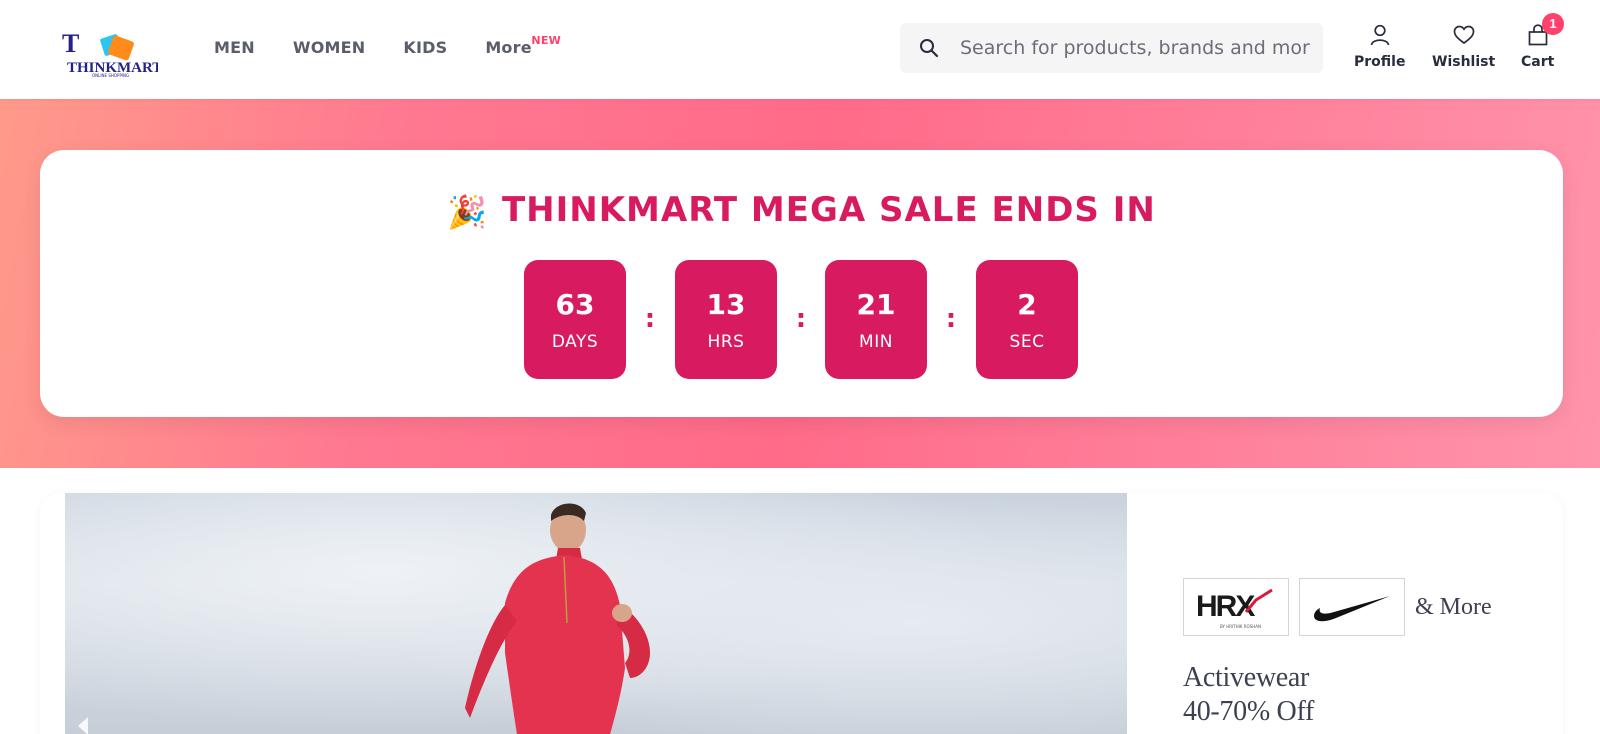 The height and width of the screenshot is (734, 1600). What do you see at coordinates (1246, 677) in the screenshot?
I see `promo-category: Activewear` at bounding box center [1246, 677].